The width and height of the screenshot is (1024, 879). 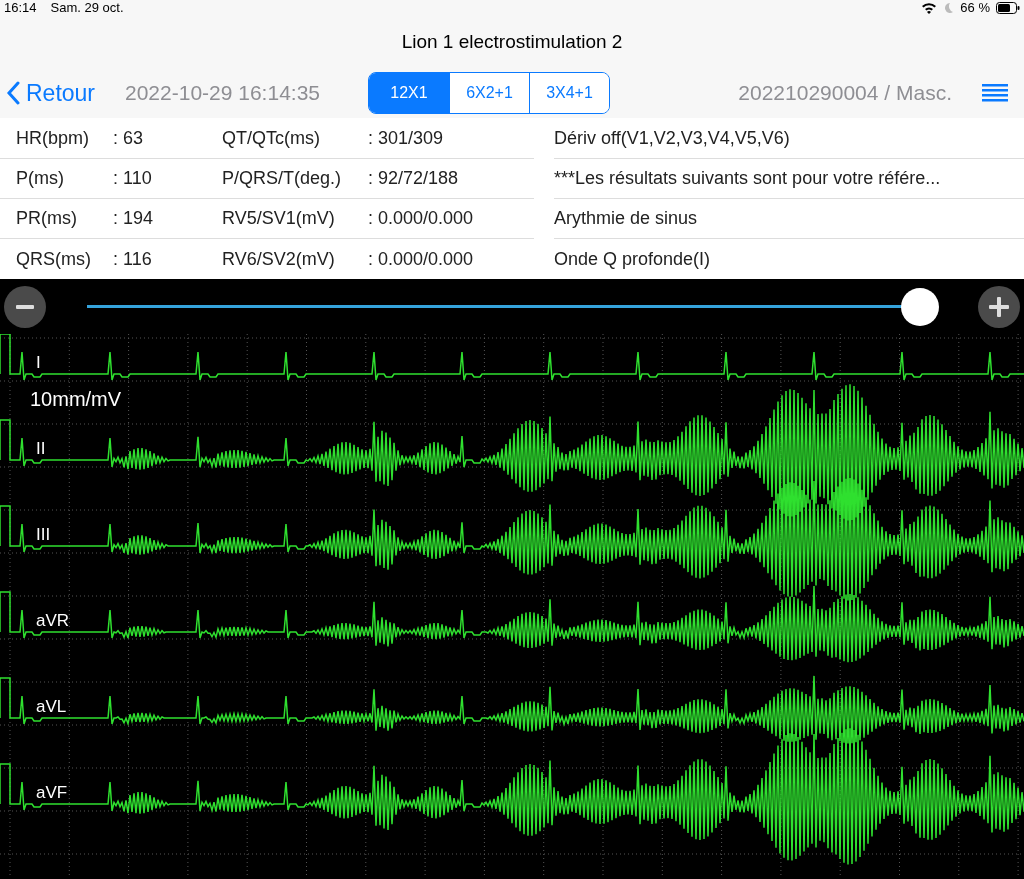 I want to click on lead-label: I, so click(x=38, y=362).